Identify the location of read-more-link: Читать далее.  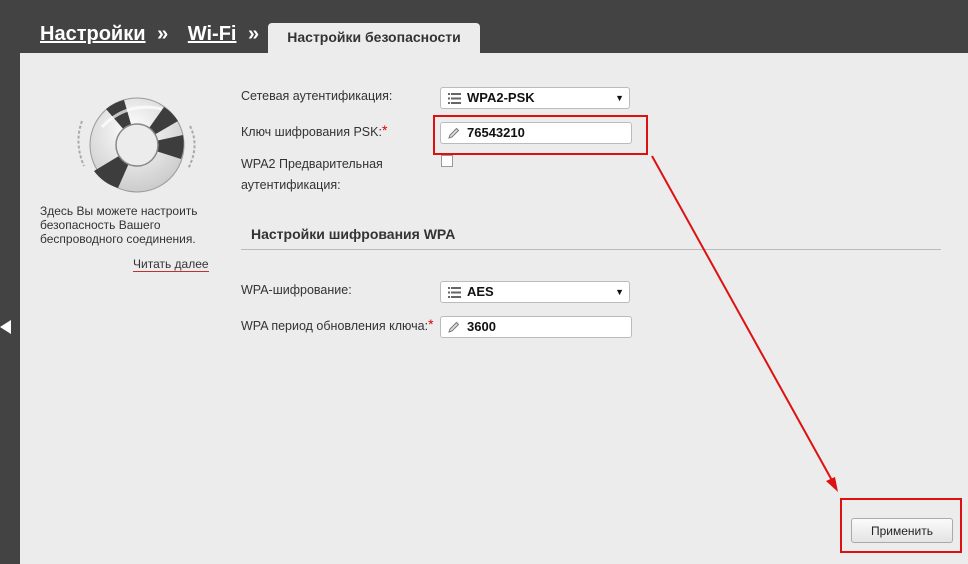
(171, 264).